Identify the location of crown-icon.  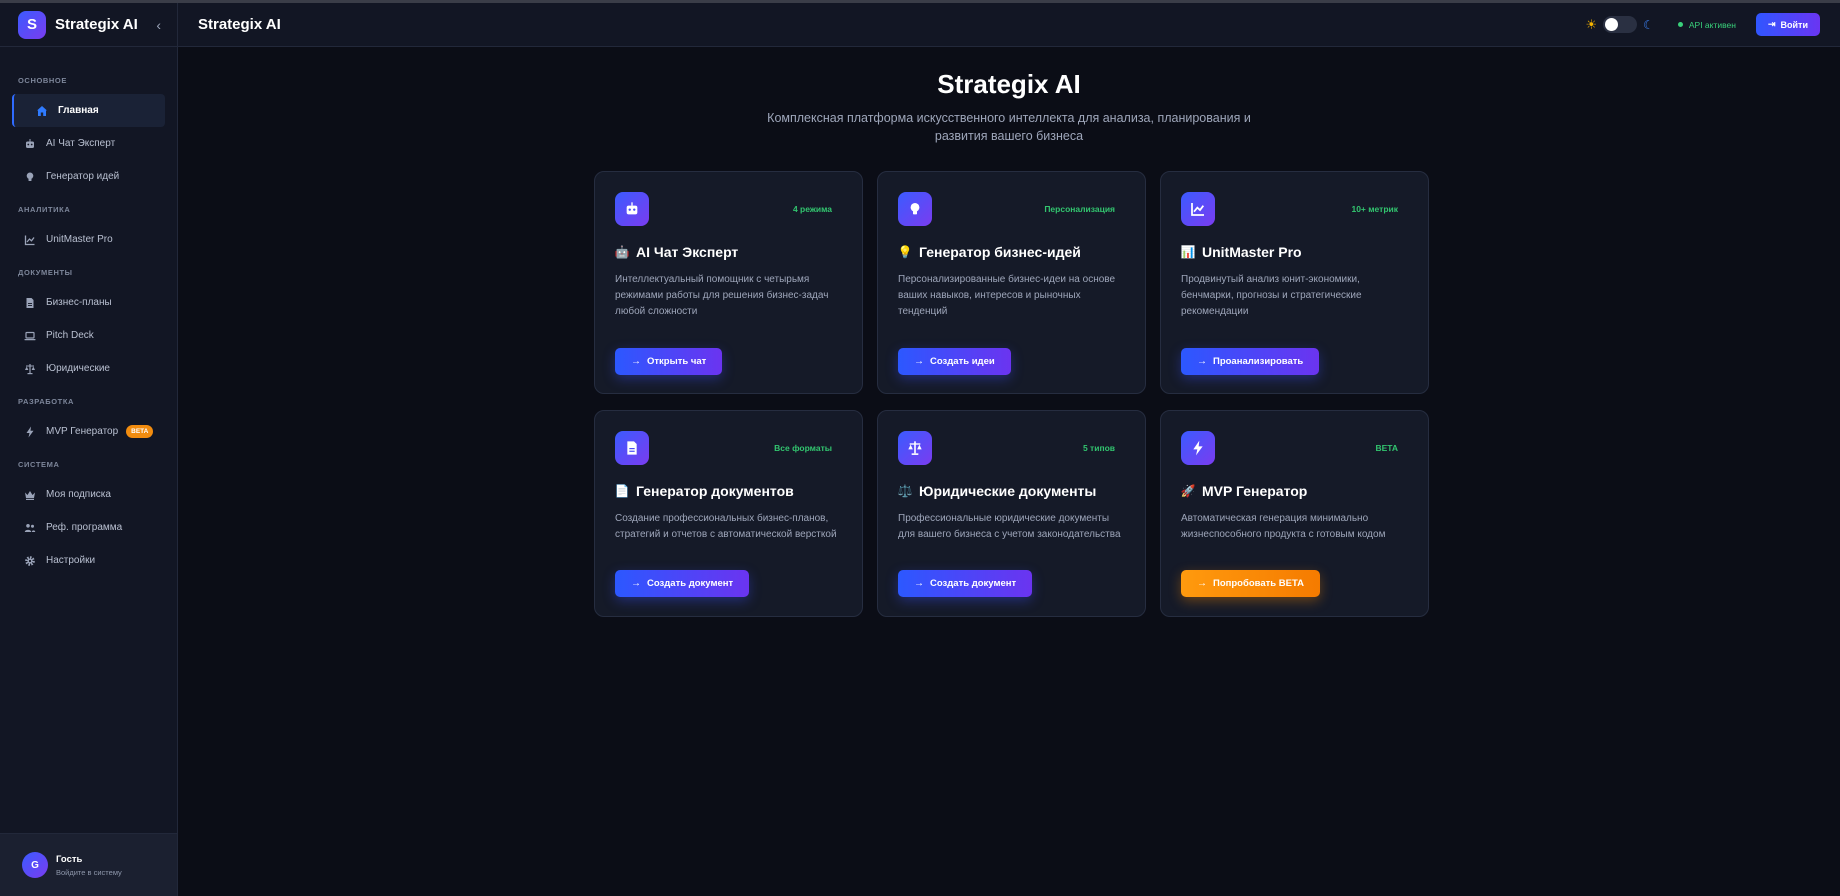
(30, 495).